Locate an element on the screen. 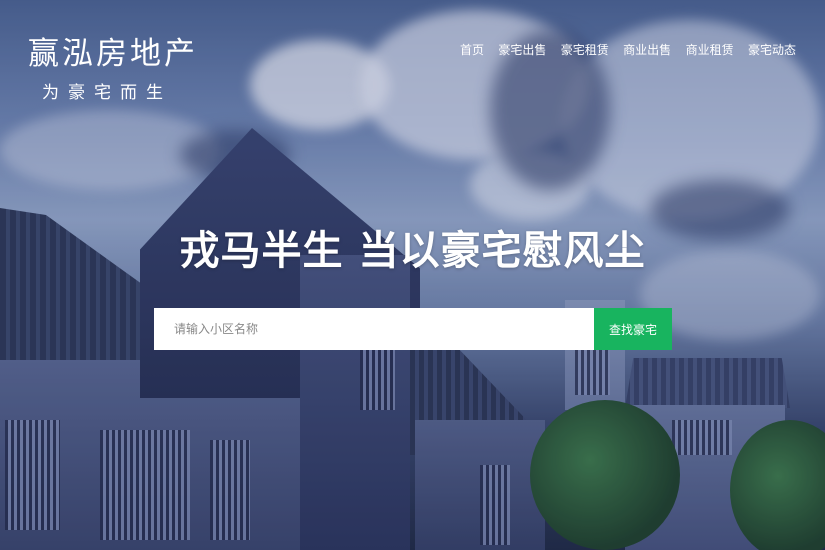  main-nav: 首页 豪宅出售 豪宅租赁 商业出售 商业租赁 豪宅动态 is located at coordinates (628, 49).